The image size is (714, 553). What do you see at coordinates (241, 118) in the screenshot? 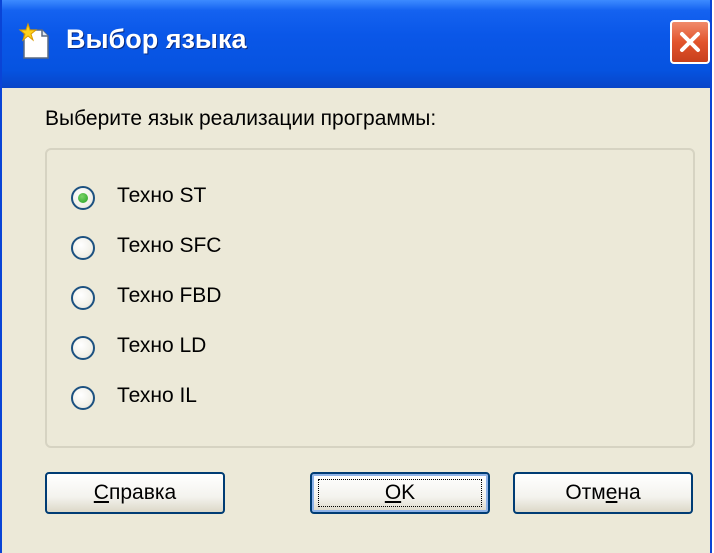
I see `prompt-label: Выберите язык реализации программы:` at bounding box center [241, 118].